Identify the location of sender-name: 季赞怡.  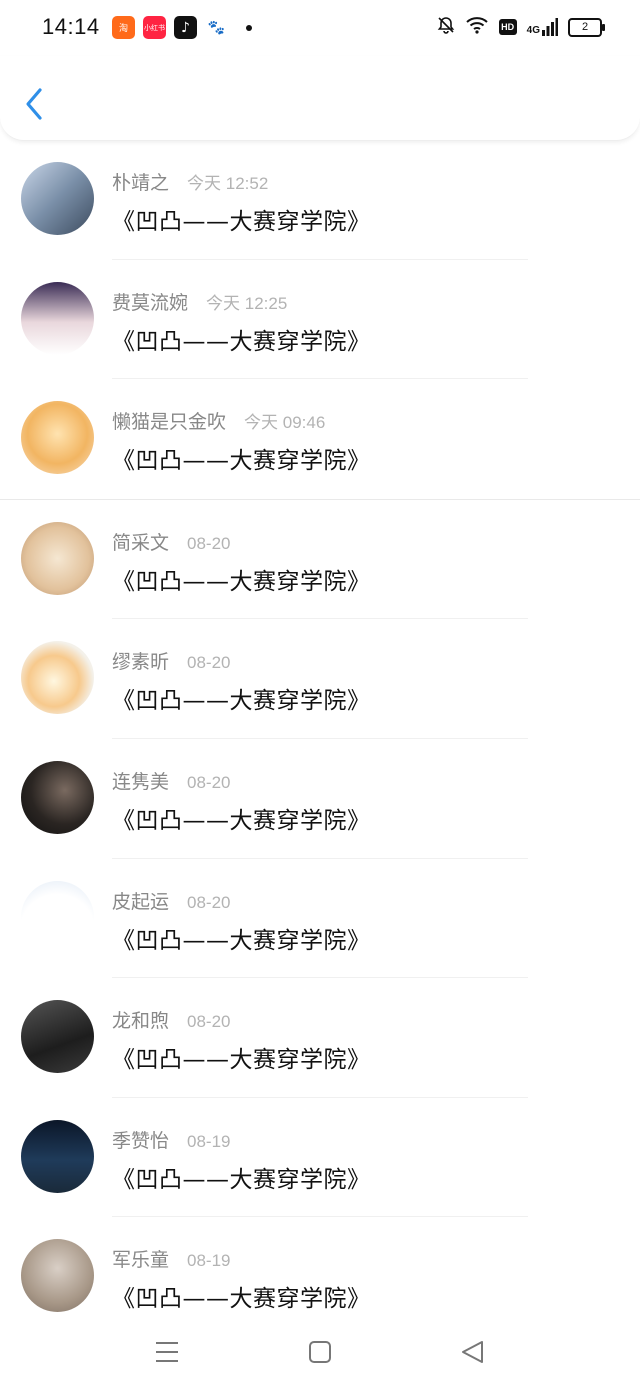
(141, 1140).